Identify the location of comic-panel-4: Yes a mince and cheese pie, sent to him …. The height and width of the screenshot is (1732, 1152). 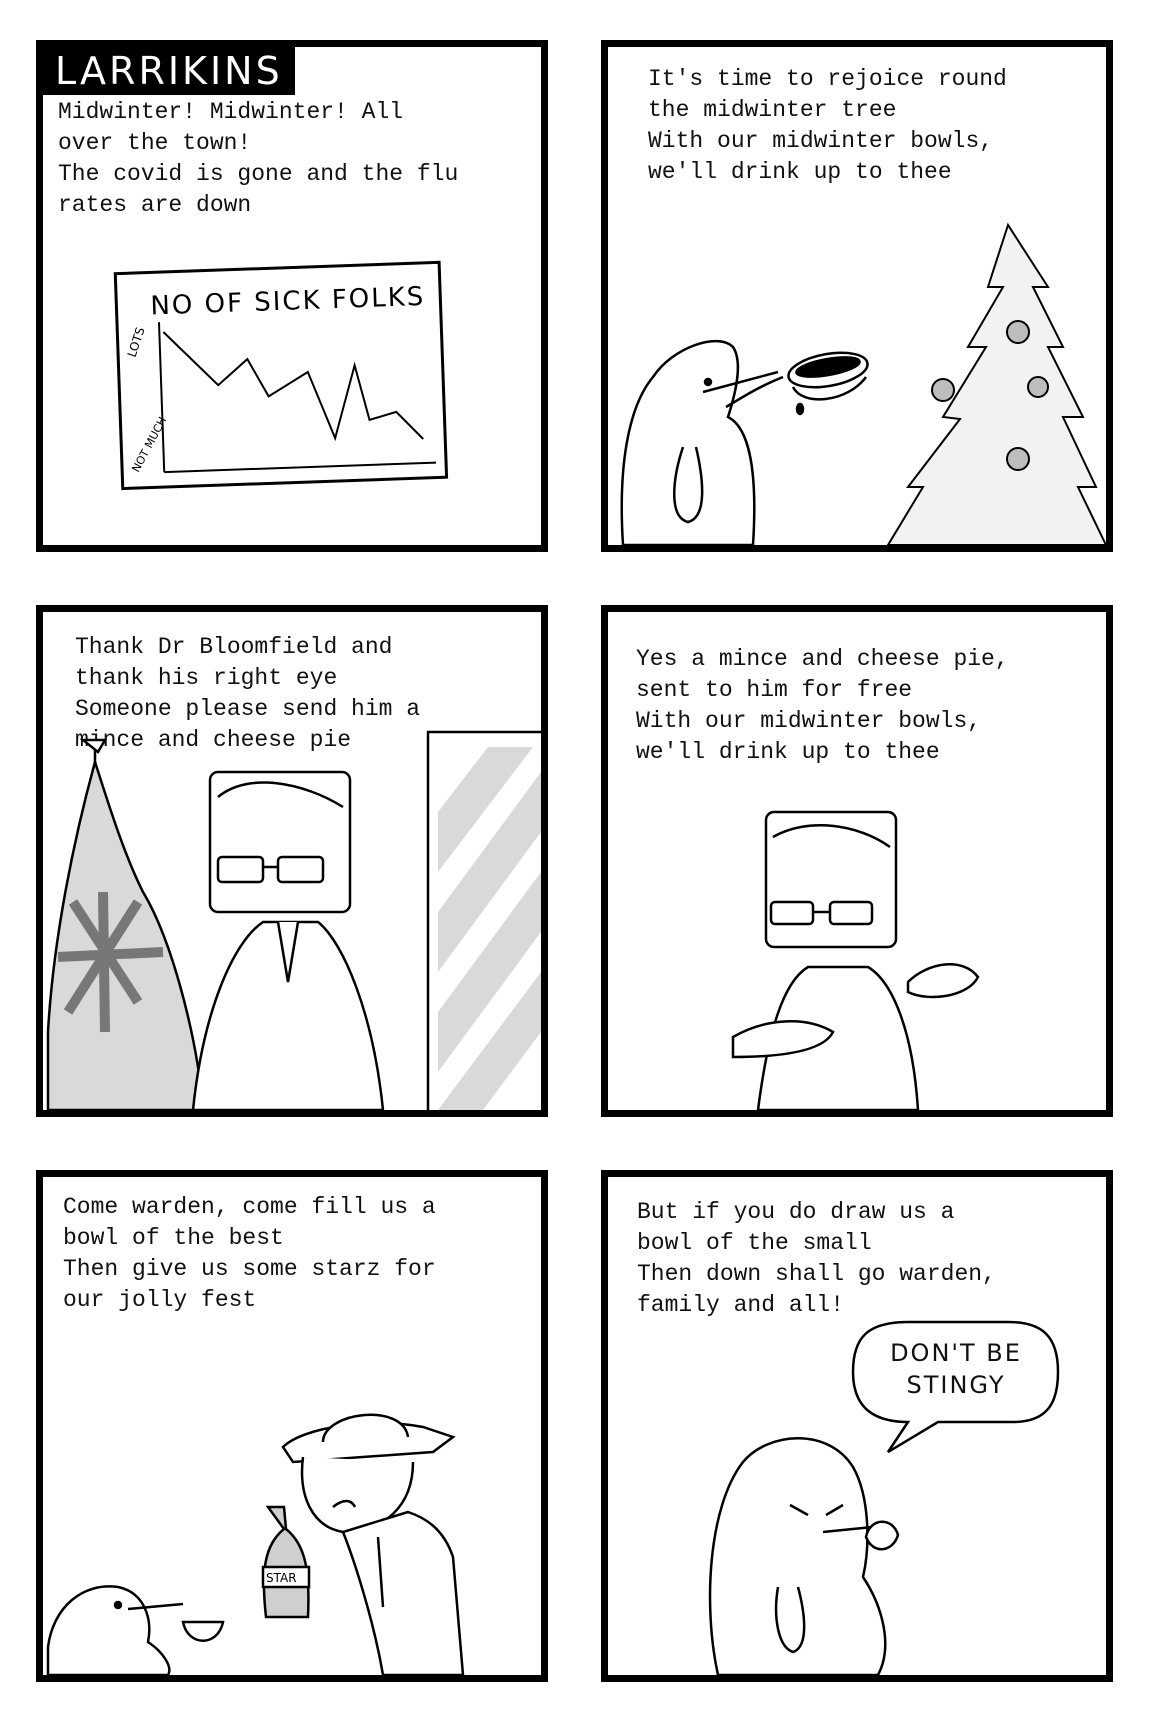
(857, 861).